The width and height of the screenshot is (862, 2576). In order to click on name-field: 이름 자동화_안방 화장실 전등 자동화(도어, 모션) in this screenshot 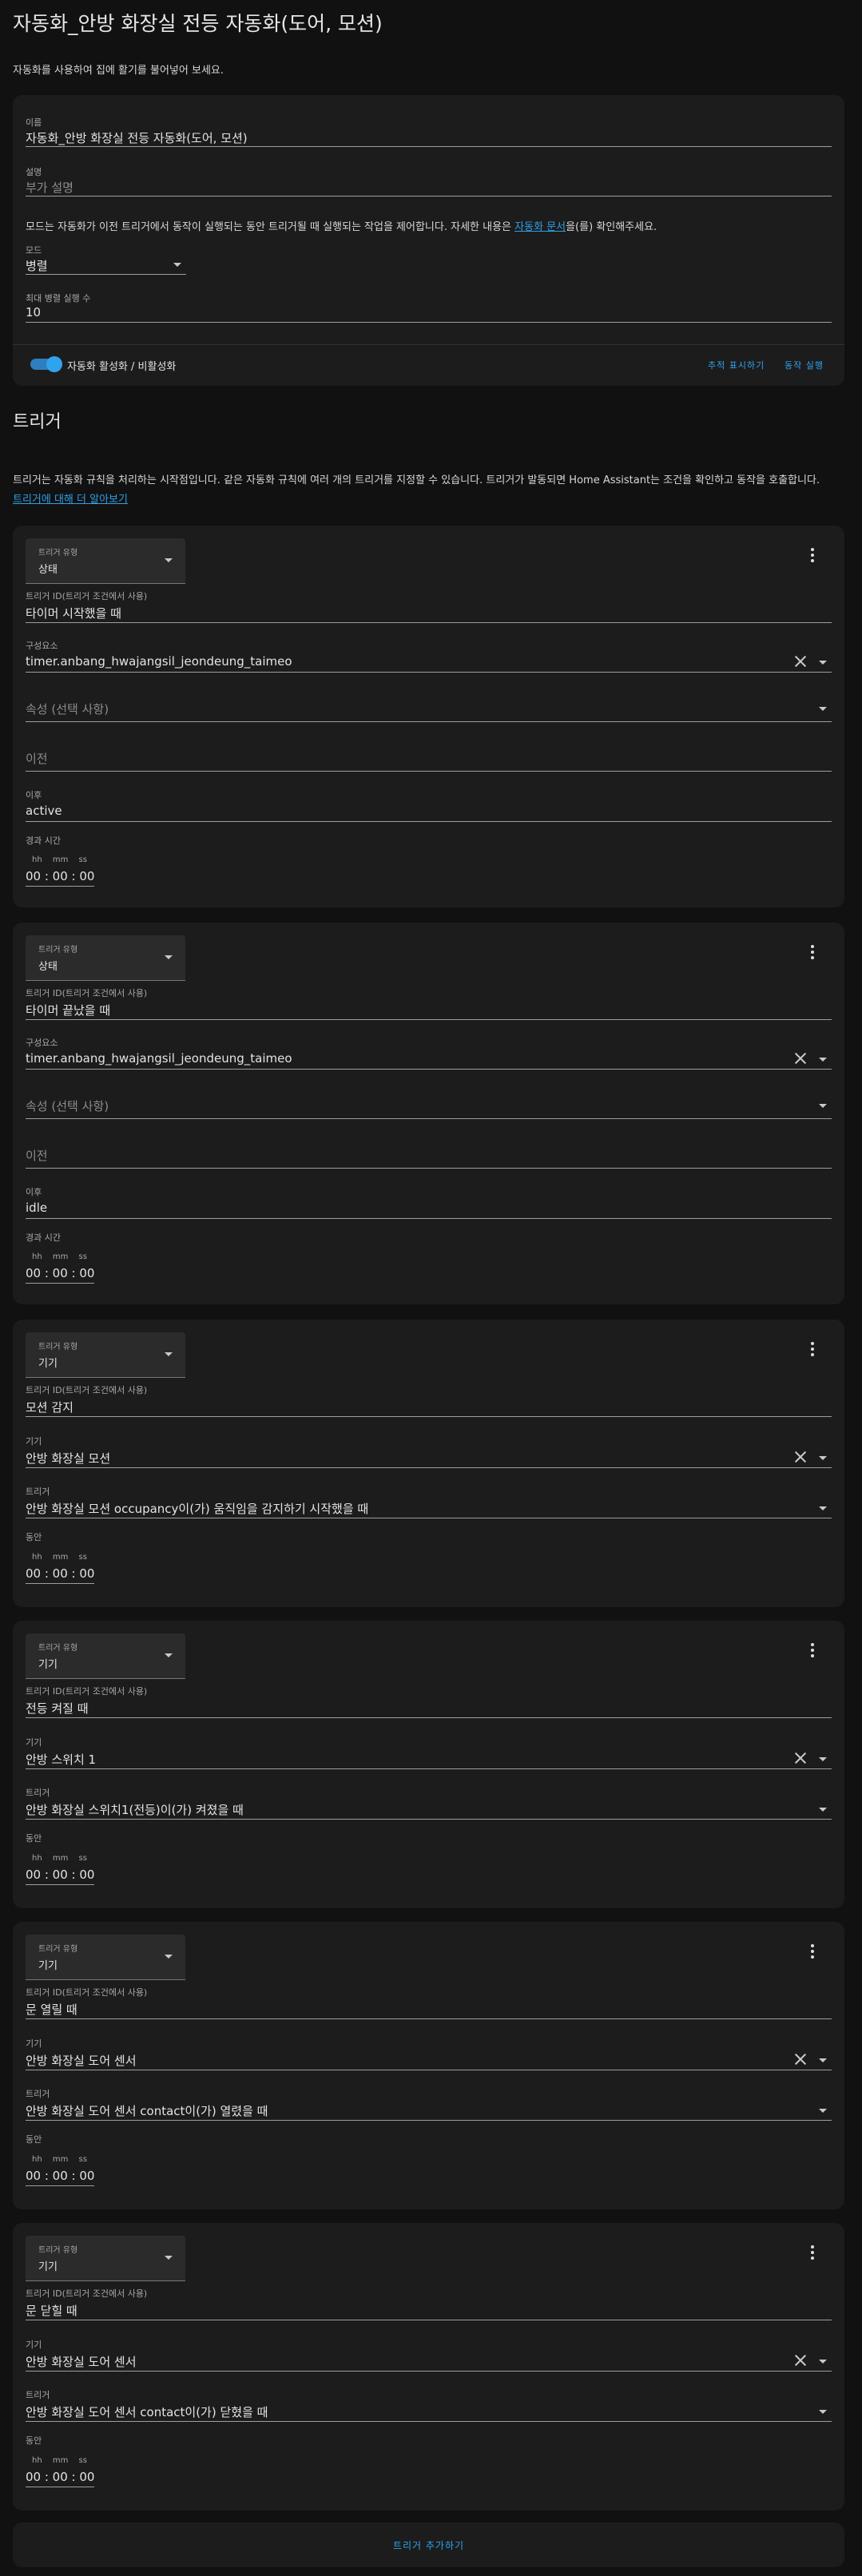, I will do `click(429, 131)`.